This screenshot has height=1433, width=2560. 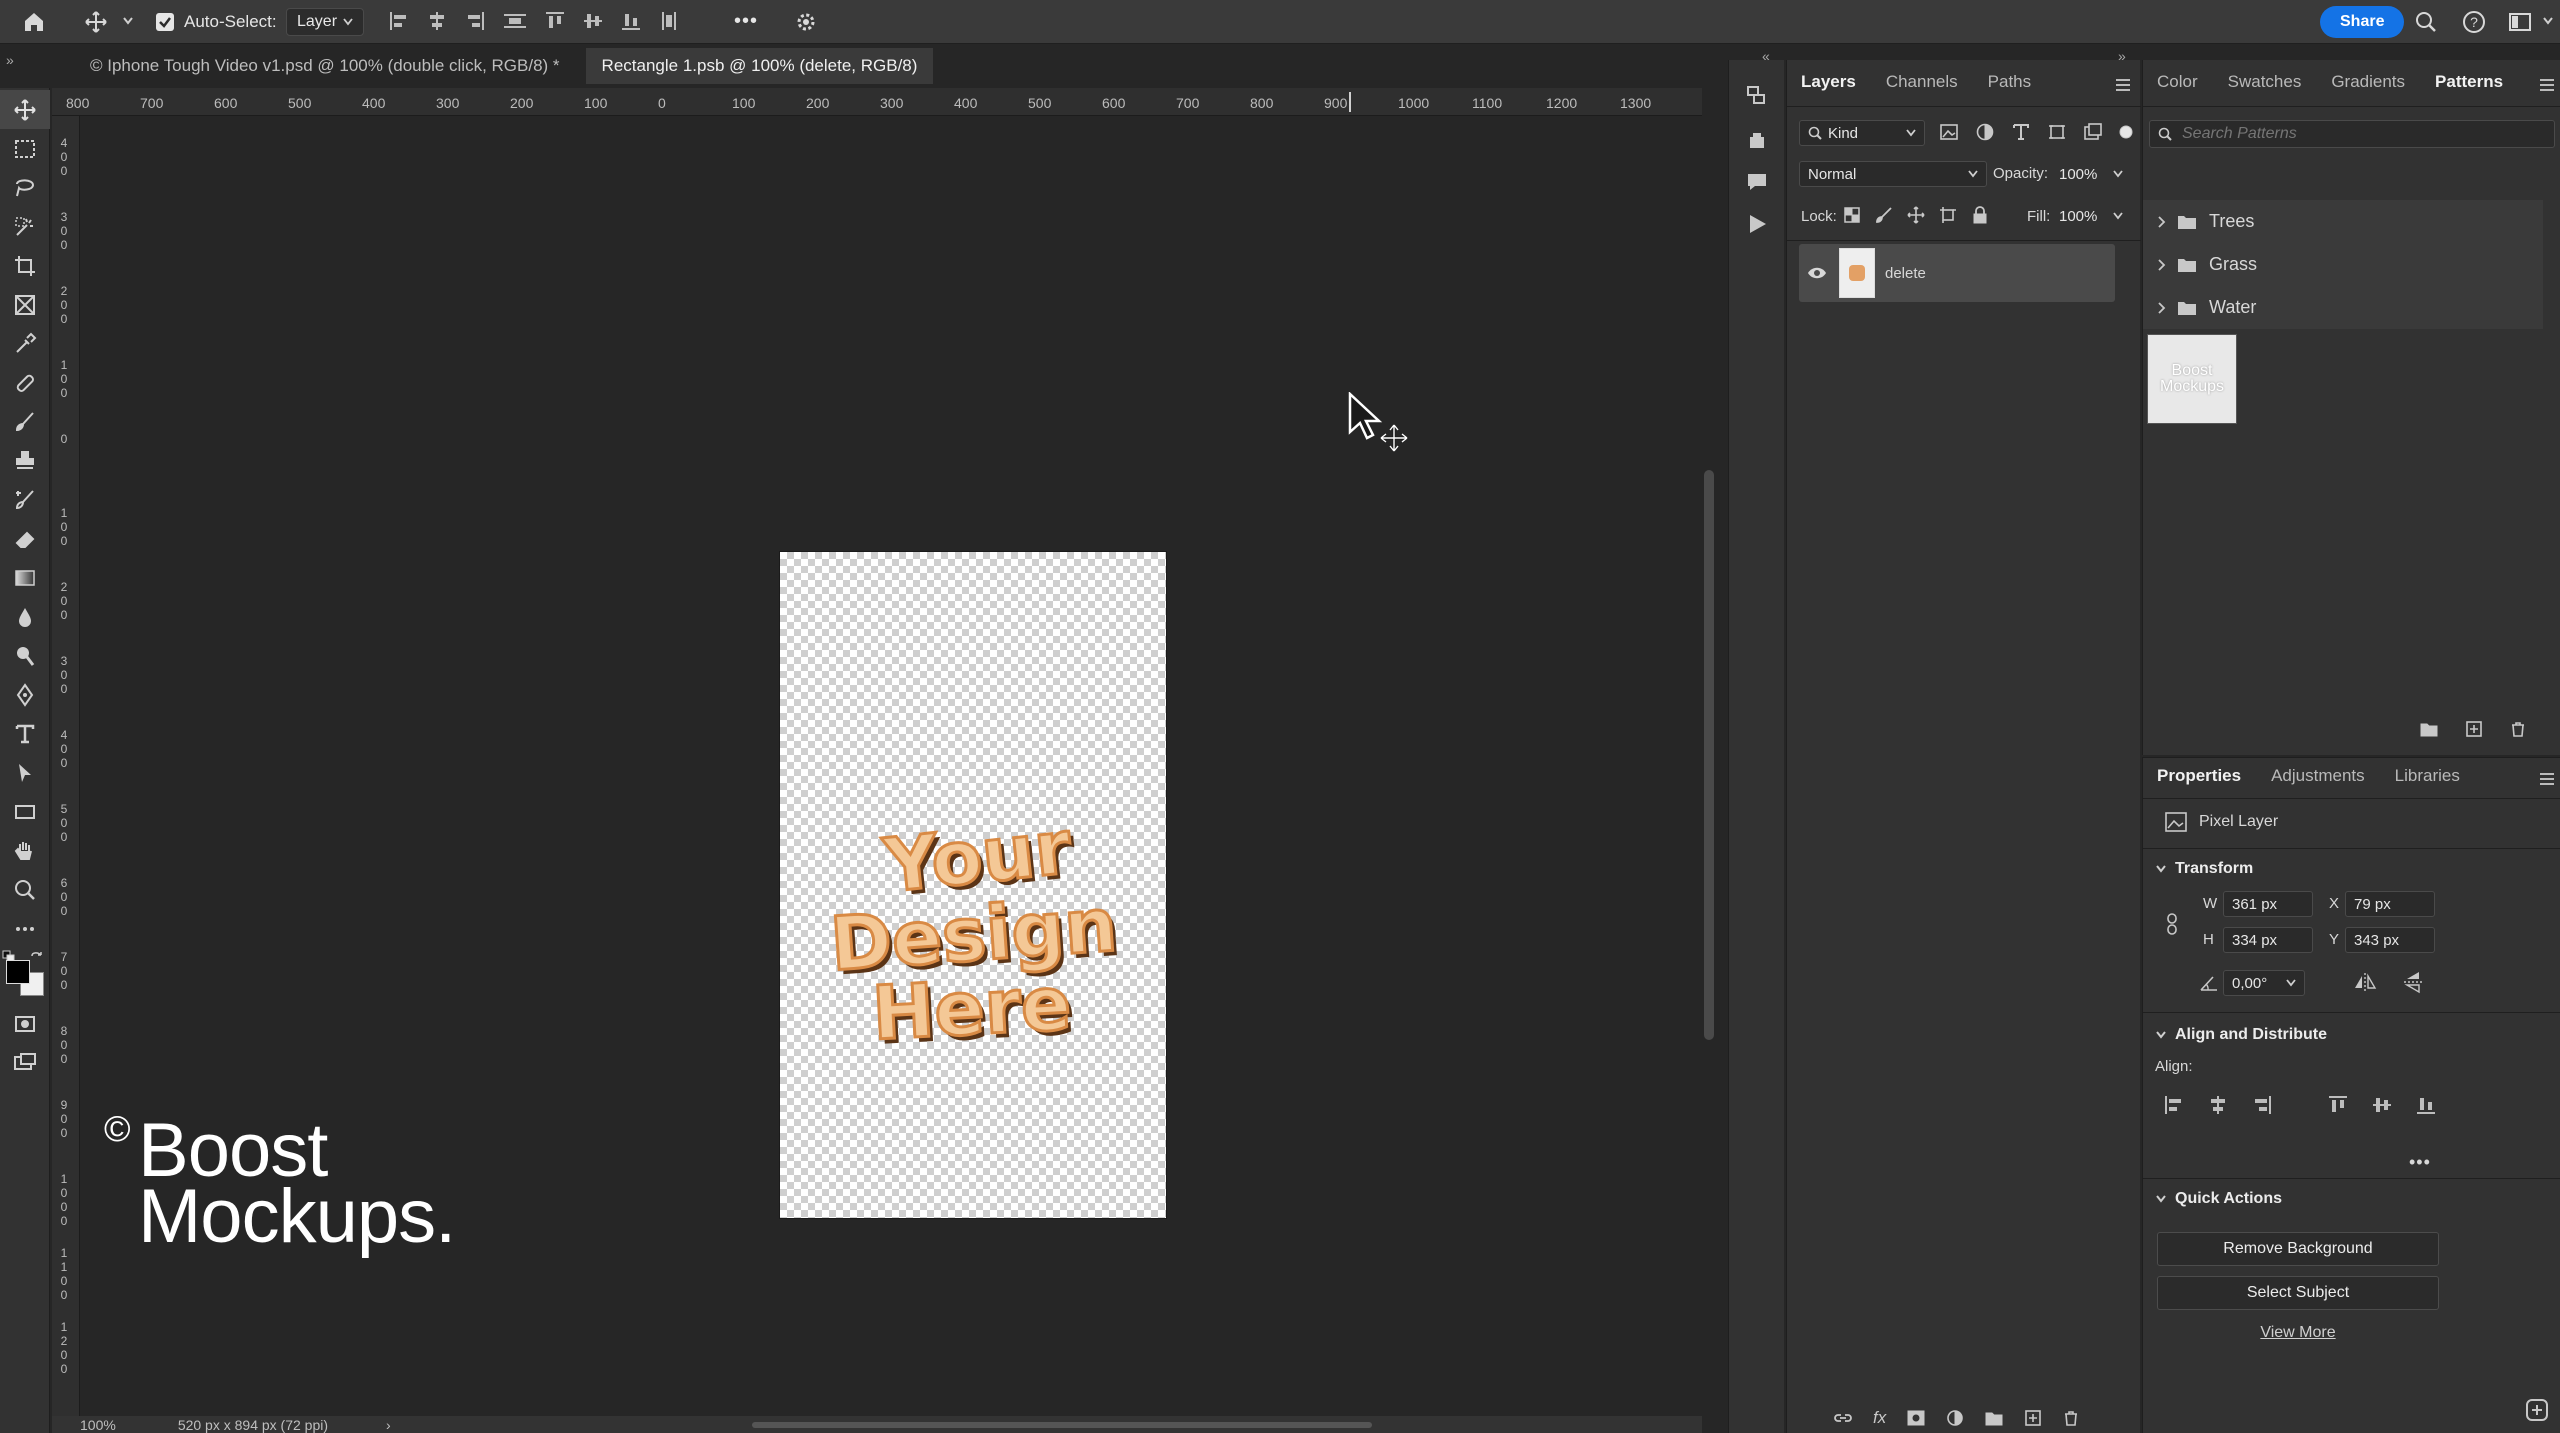 I want to click on align-center-horizontal-icon, so click(x=437, y=21).